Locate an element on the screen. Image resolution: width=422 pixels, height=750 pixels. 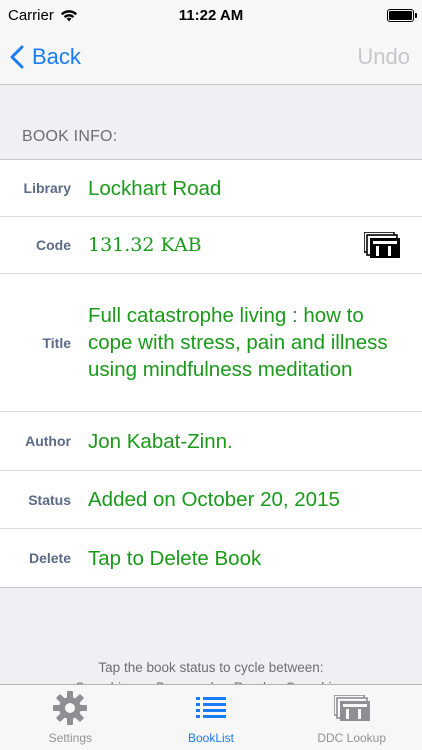
chevron-left-icon is located at coordinates (17, 57).